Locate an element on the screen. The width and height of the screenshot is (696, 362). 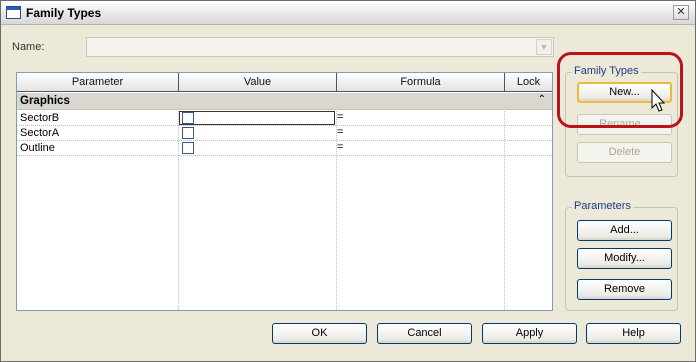
ok-button: OK is located at coordinates (319, 333).